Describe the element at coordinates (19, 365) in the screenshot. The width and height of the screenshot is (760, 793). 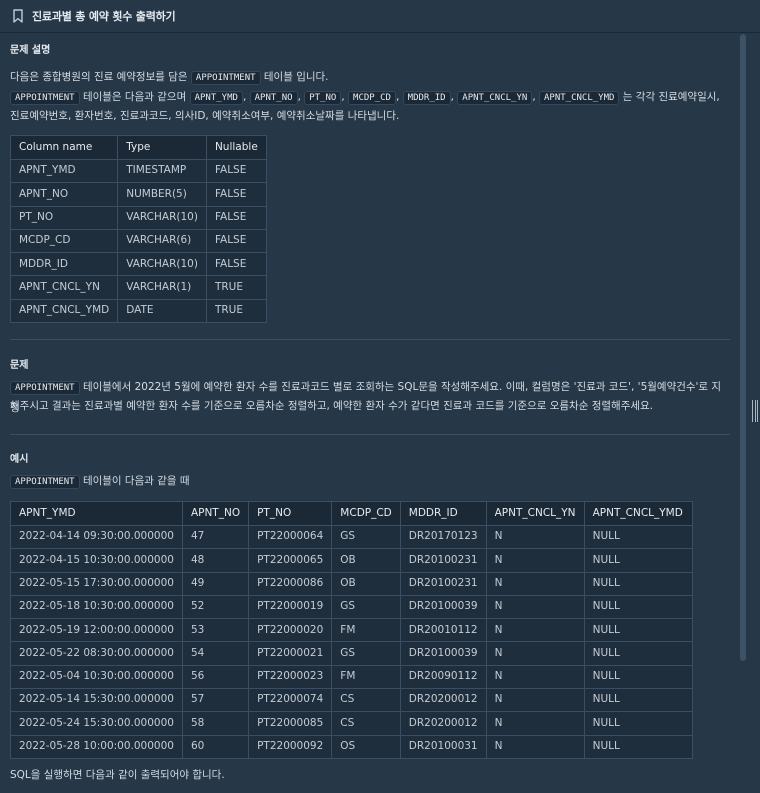
I see `problem-heading: 문제` at that location.